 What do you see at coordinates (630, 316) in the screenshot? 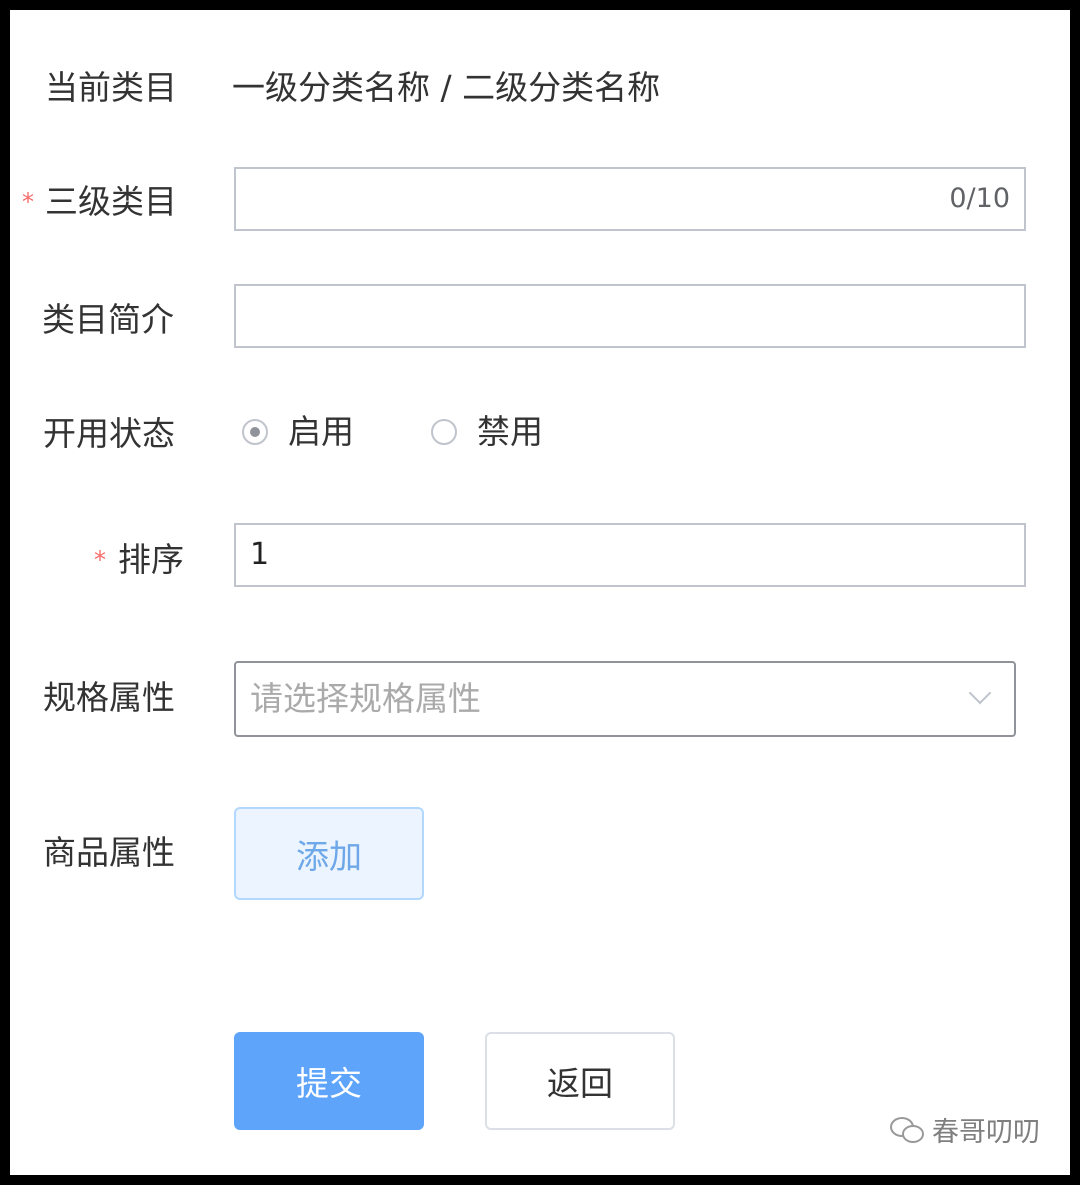
I see `category-intro-input` at bounding box center [630, 316].